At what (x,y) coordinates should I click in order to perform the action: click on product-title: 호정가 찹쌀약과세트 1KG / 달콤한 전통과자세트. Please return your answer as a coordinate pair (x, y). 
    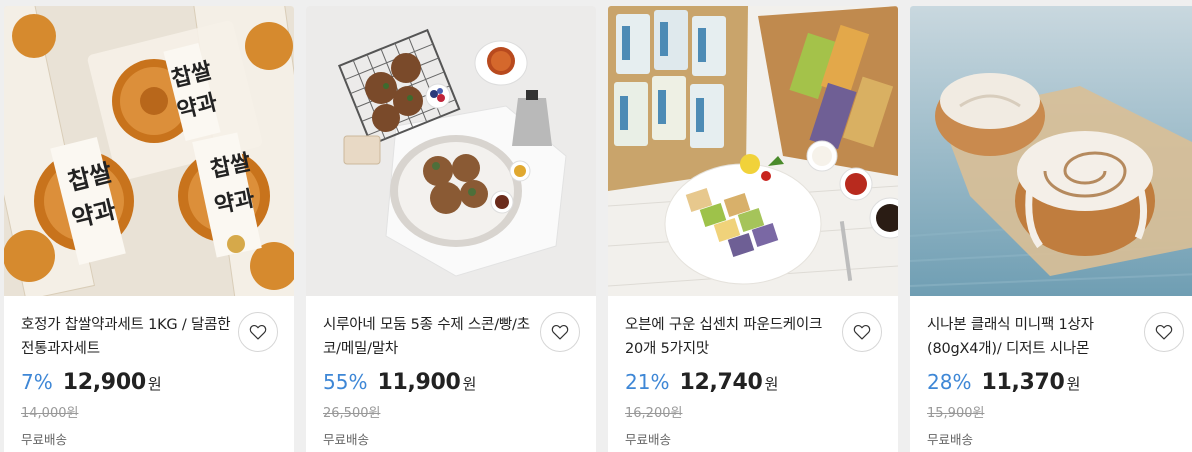
    Looking at the image, I should click on (128, 337).